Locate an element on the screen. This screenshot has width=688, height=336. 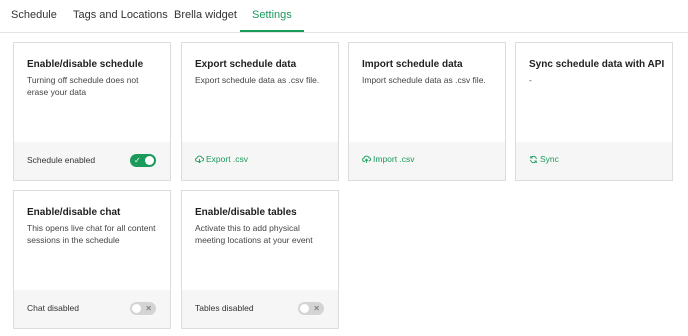
card-description: - is located at coordinates (530, 80).